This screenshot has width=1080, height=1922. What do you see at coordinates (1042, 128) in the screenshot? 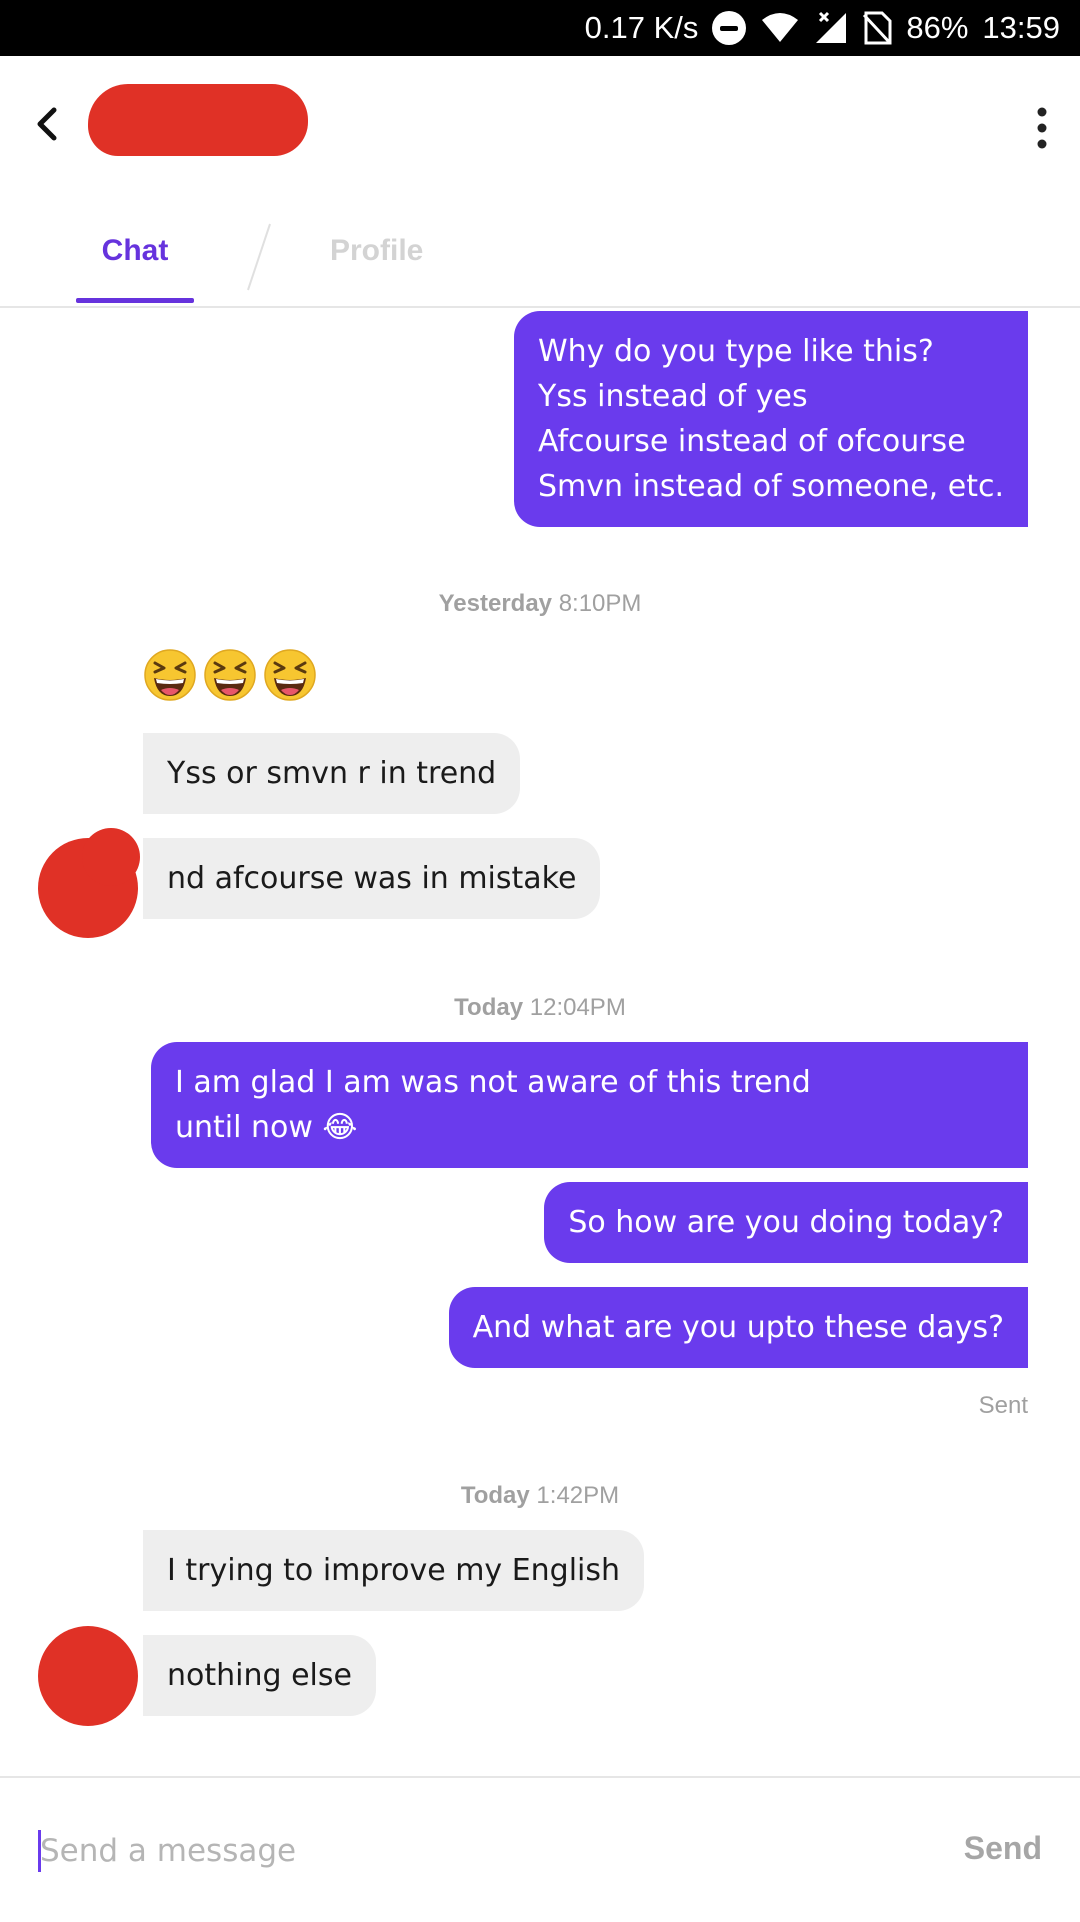
I see `more-options-icon` at bounding box center [1042, 128].